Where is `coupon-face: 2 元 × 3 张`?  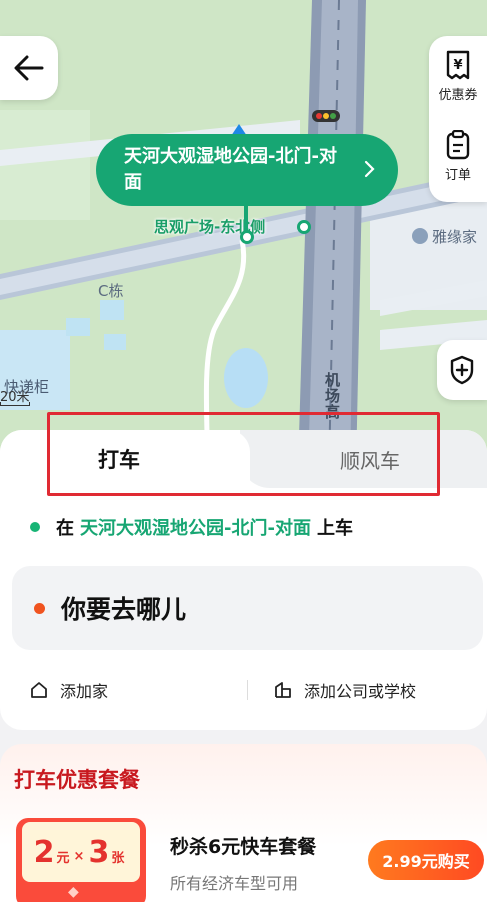 coupon-face: 2 元 × 3 张 is located at coordinates (81, 852).